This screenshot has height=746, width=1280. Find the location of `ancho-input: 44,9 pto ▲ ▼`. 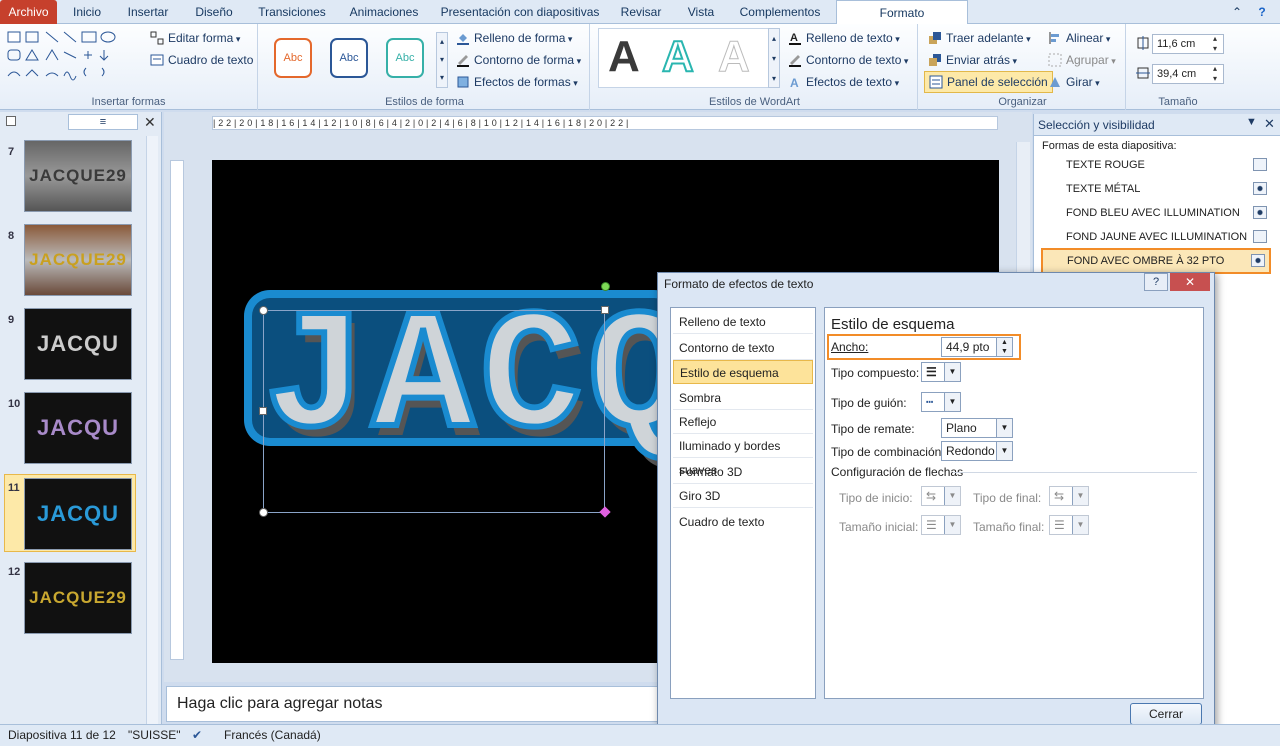

ancho-input: 44,9 pto ▲ ▼ is located at coordinates (977, 347).